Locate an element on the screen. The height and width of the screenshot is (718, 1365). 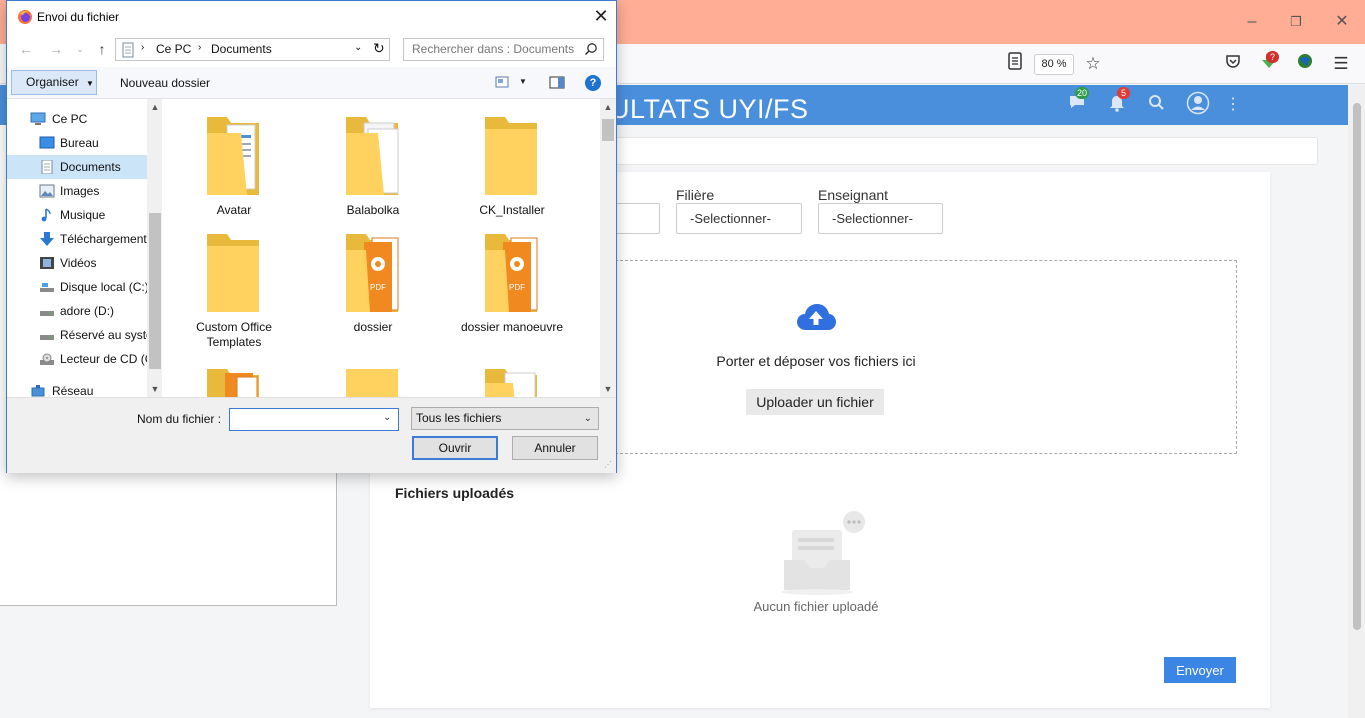
upload-file-button: Uploader un fichier is located at coordinates (815, 402).